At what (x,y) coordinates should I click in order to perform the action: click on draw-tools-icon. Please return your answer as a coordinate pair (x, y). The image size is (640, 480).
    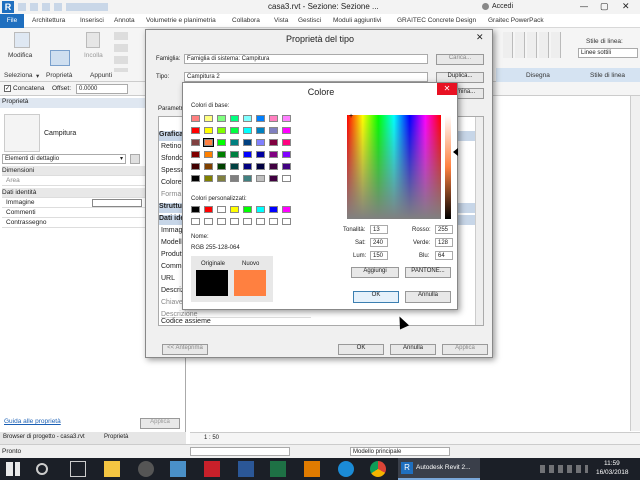
    Looking at the image, I should click on (533, 45).